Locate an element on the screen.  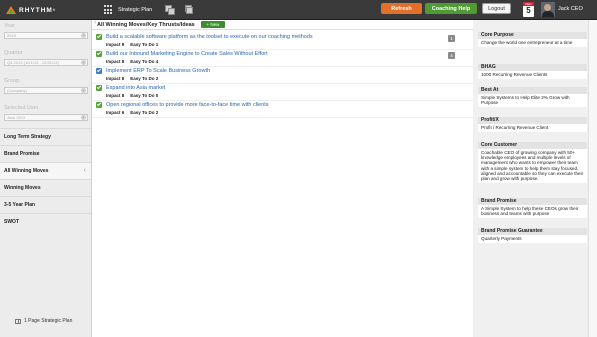
pages-button is located at coordinates (189, 10).